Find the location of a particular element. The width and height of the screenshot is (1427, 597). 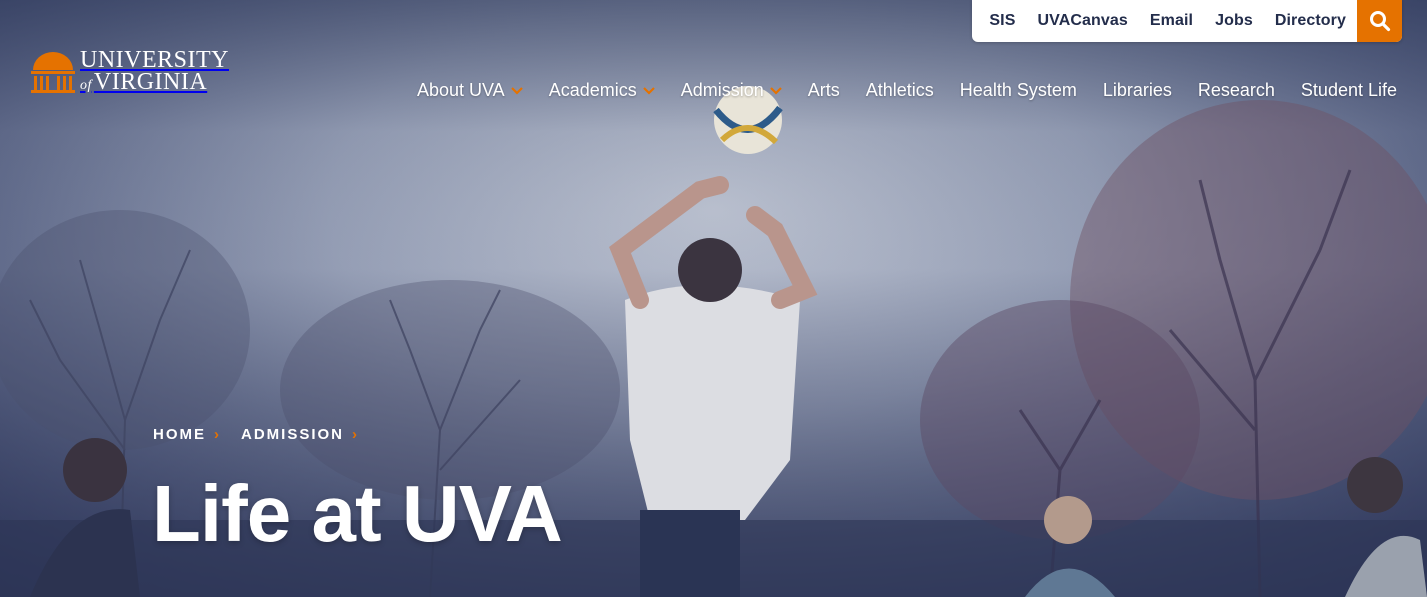

nav-item-label: Student Life is located at coordinates (1348, 90).